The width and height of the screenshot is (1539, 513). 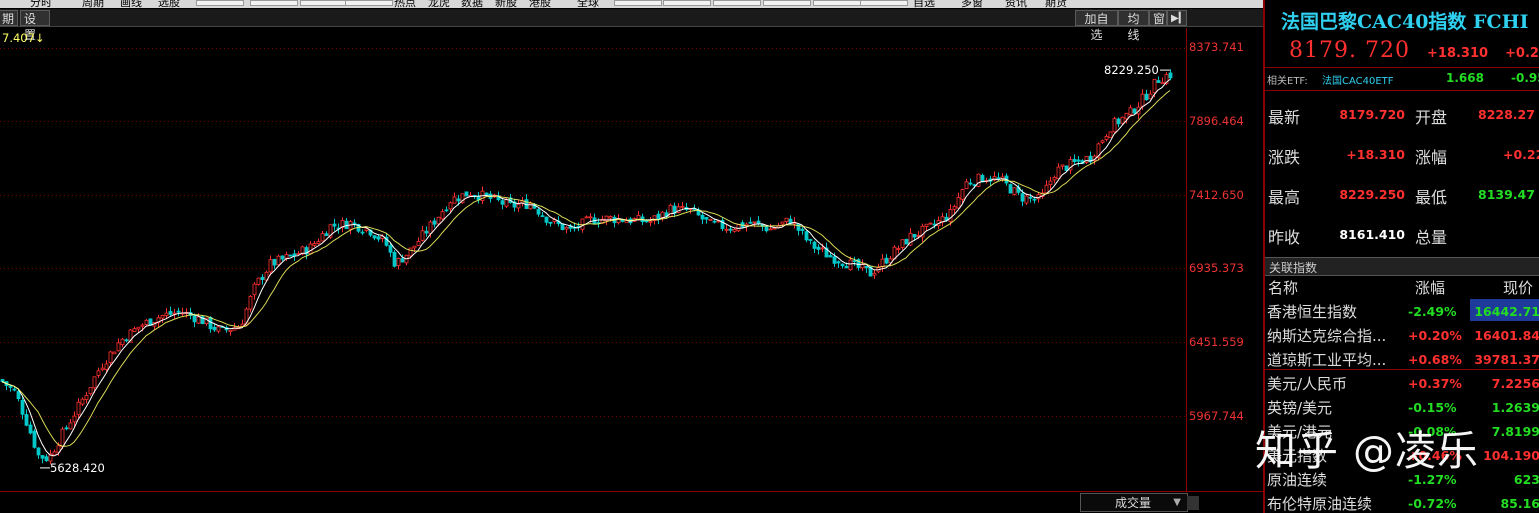 What do you see at coordinates (1216, 195) in the screenshot?
I see `price-axis-label: 7412.650` at bounding box center [1216, 195].